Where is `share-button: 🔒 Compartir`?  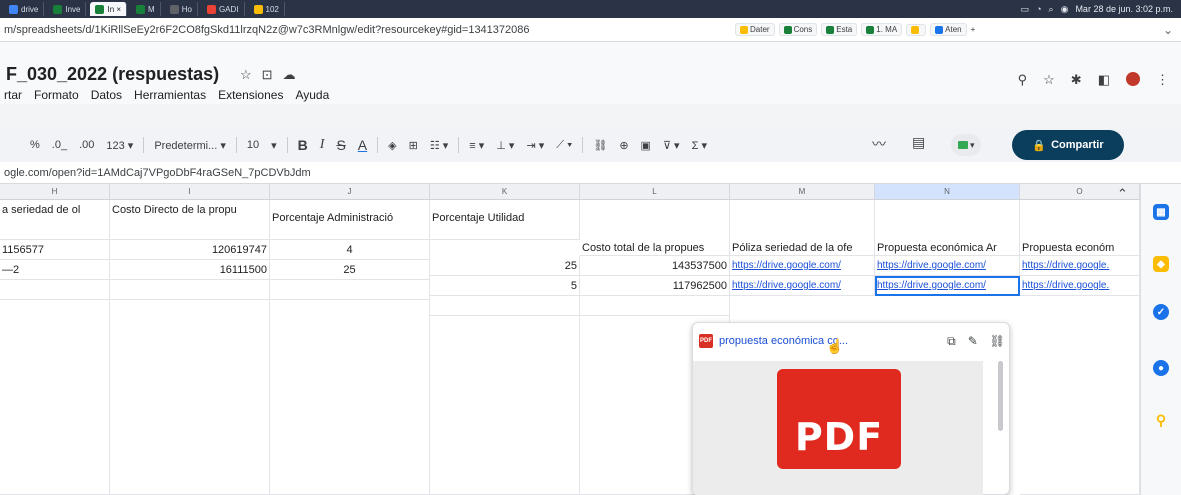 share-button: 🔒 Compartir is located at coordinates (1068, 145).